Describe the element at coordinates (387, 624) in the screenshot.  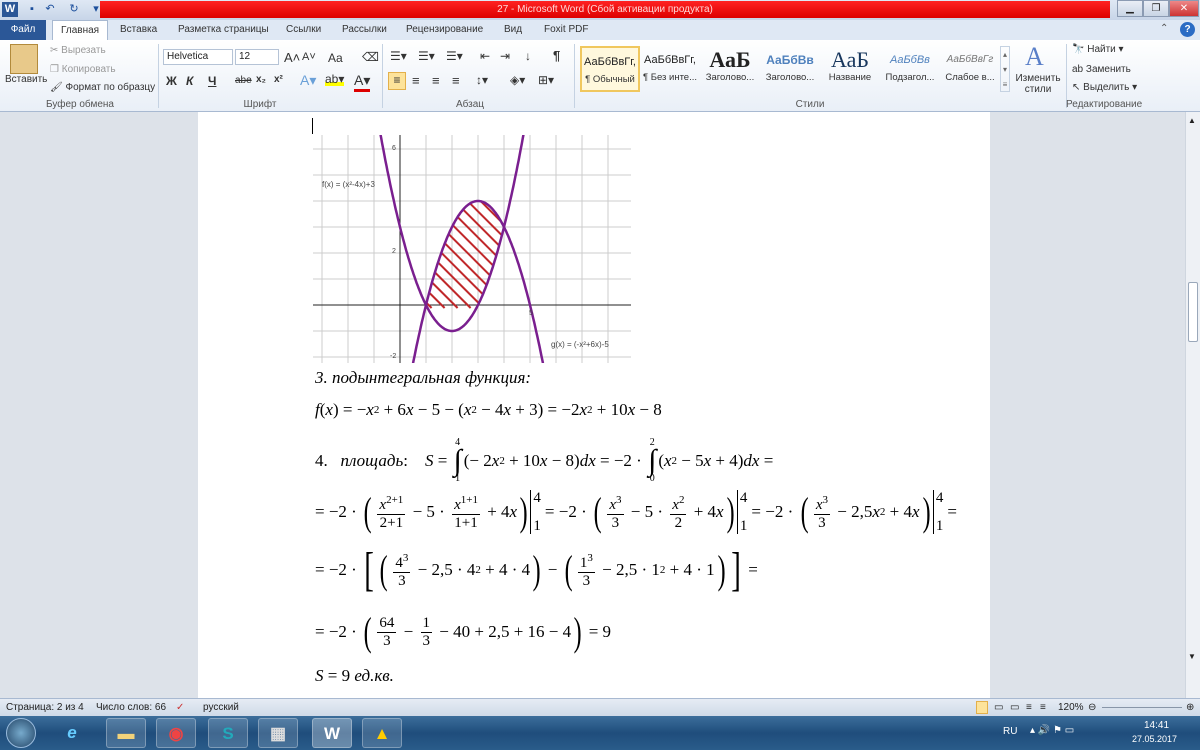
I see `numerator: 64` at that location.